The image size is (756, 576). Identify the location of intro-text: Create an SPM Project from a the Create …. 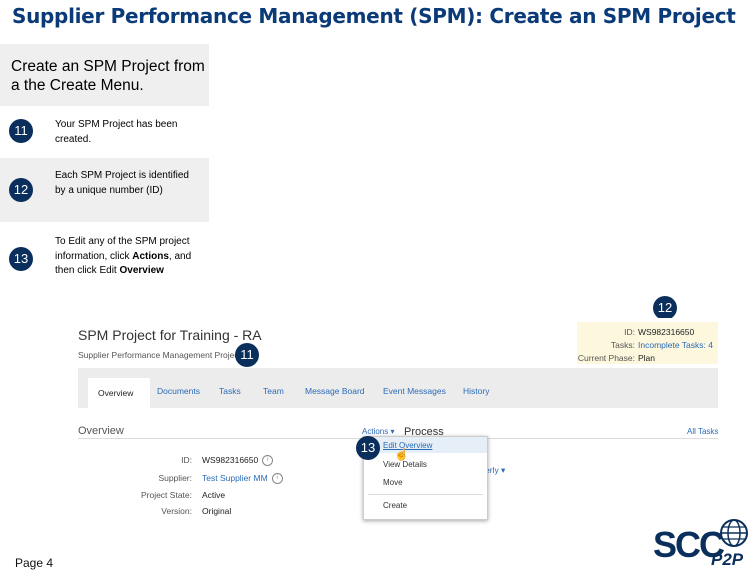
(108, 76).